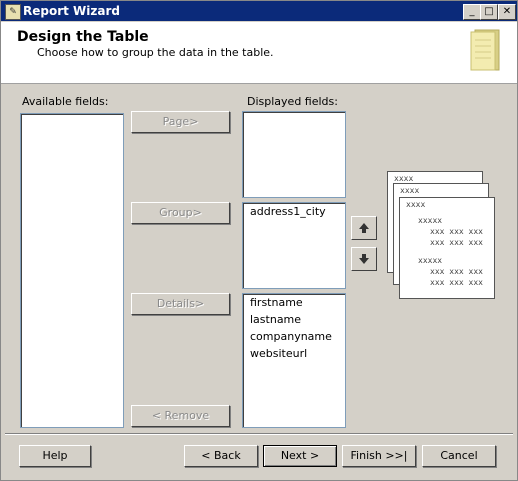  What do you see at coordinates (485, 50) in the screenshot?
I see `wizard-notes-icon` at bounding box center [485, 50].